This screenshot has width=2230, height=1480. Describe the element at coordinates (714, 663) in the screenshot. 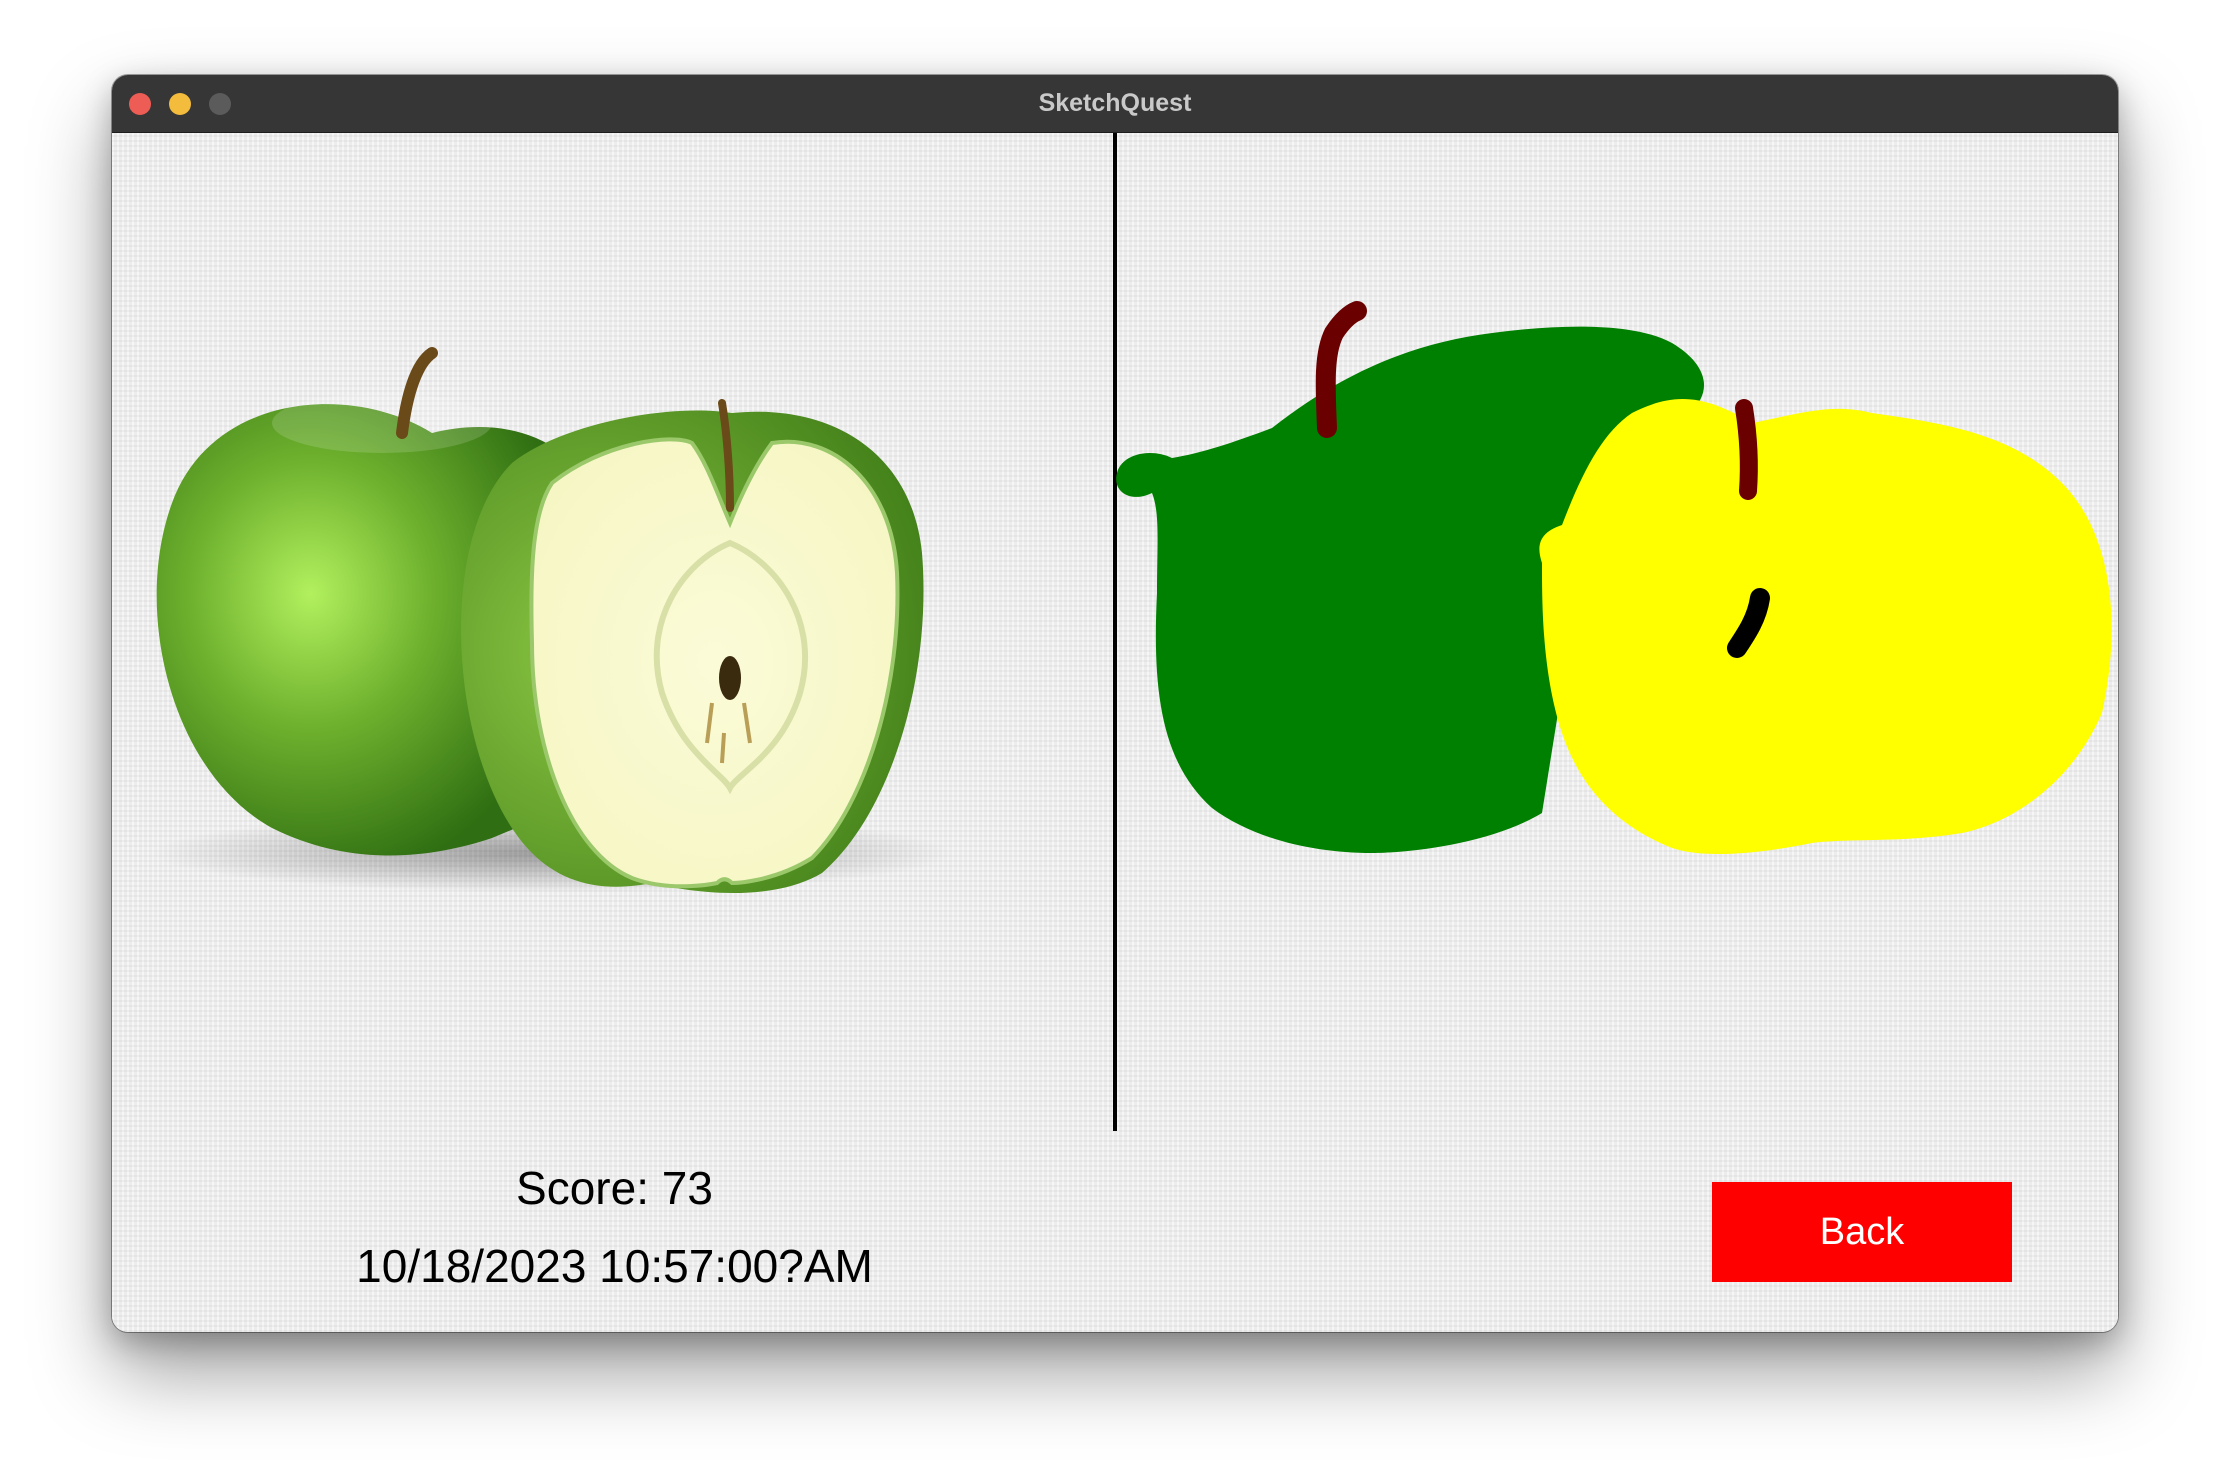

I see `half-apple-flesh` at that location.